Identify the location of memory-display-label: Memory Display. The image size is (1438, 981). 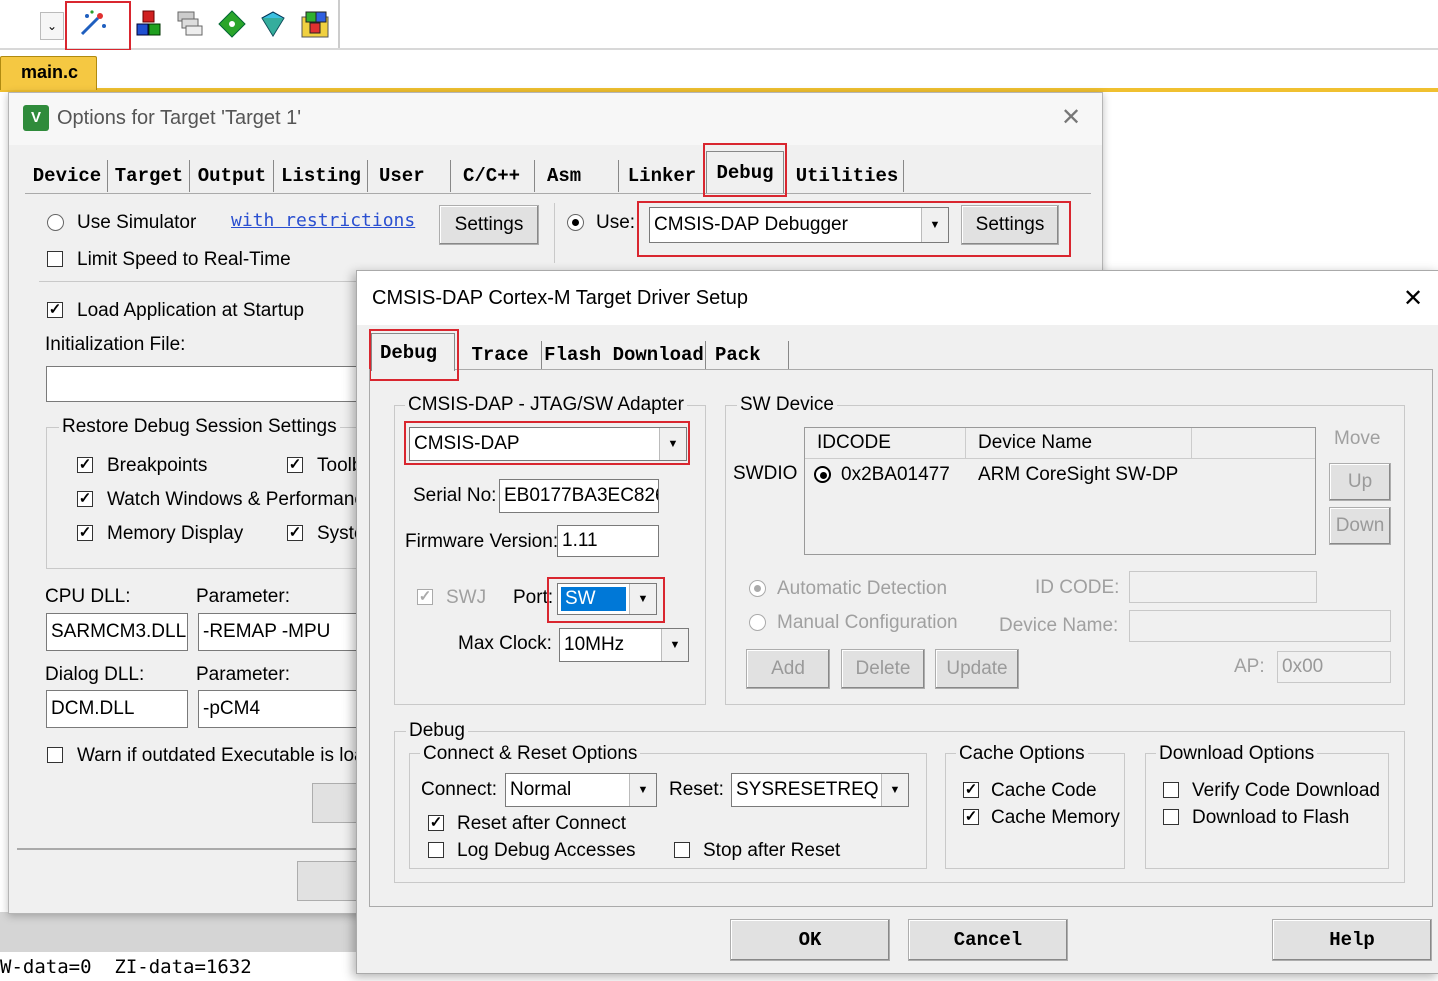
(175, 533).